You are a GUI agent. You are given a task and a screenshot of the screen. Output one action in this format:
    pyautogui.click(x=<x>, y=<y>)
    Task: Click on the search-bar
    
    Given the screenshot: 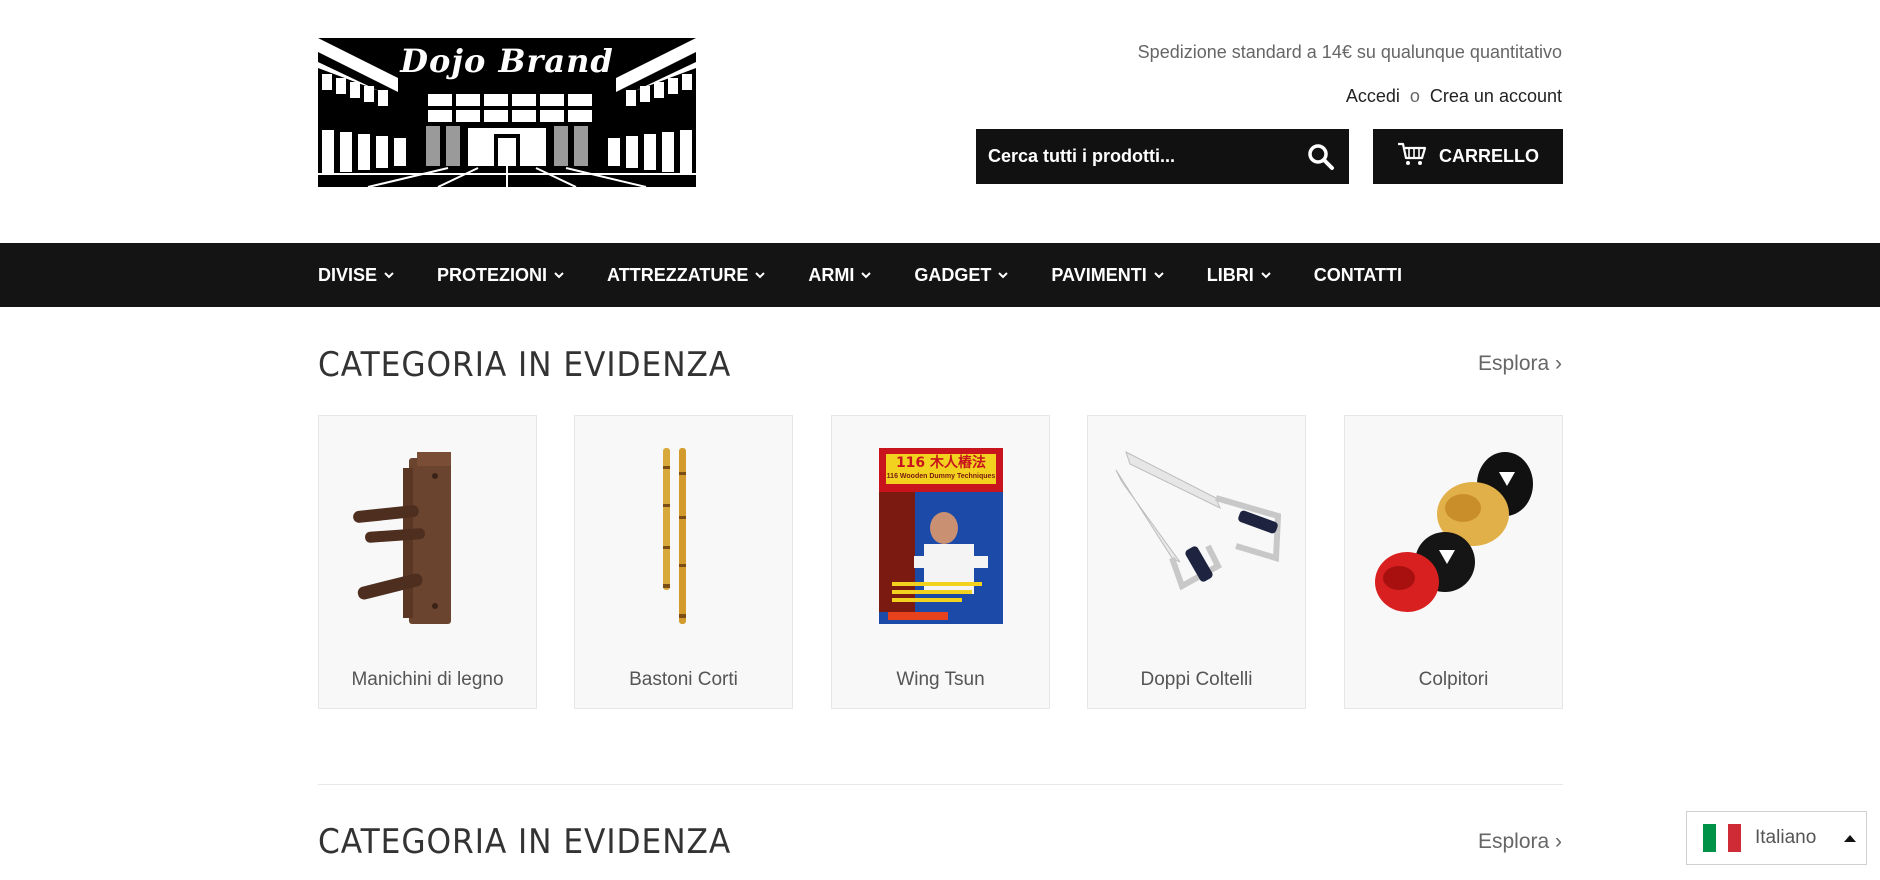 What is the action you would take?
    pyautogui.click(x=1162, y=156)
    